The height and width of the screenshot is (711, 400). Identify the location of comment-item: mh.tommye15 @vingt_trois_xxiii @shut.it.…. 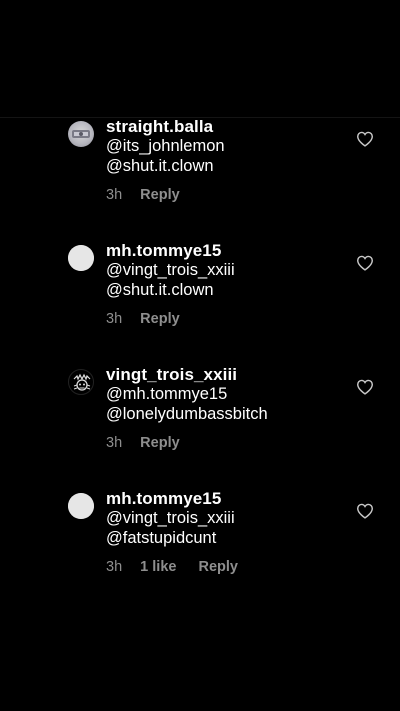
(200, 291).